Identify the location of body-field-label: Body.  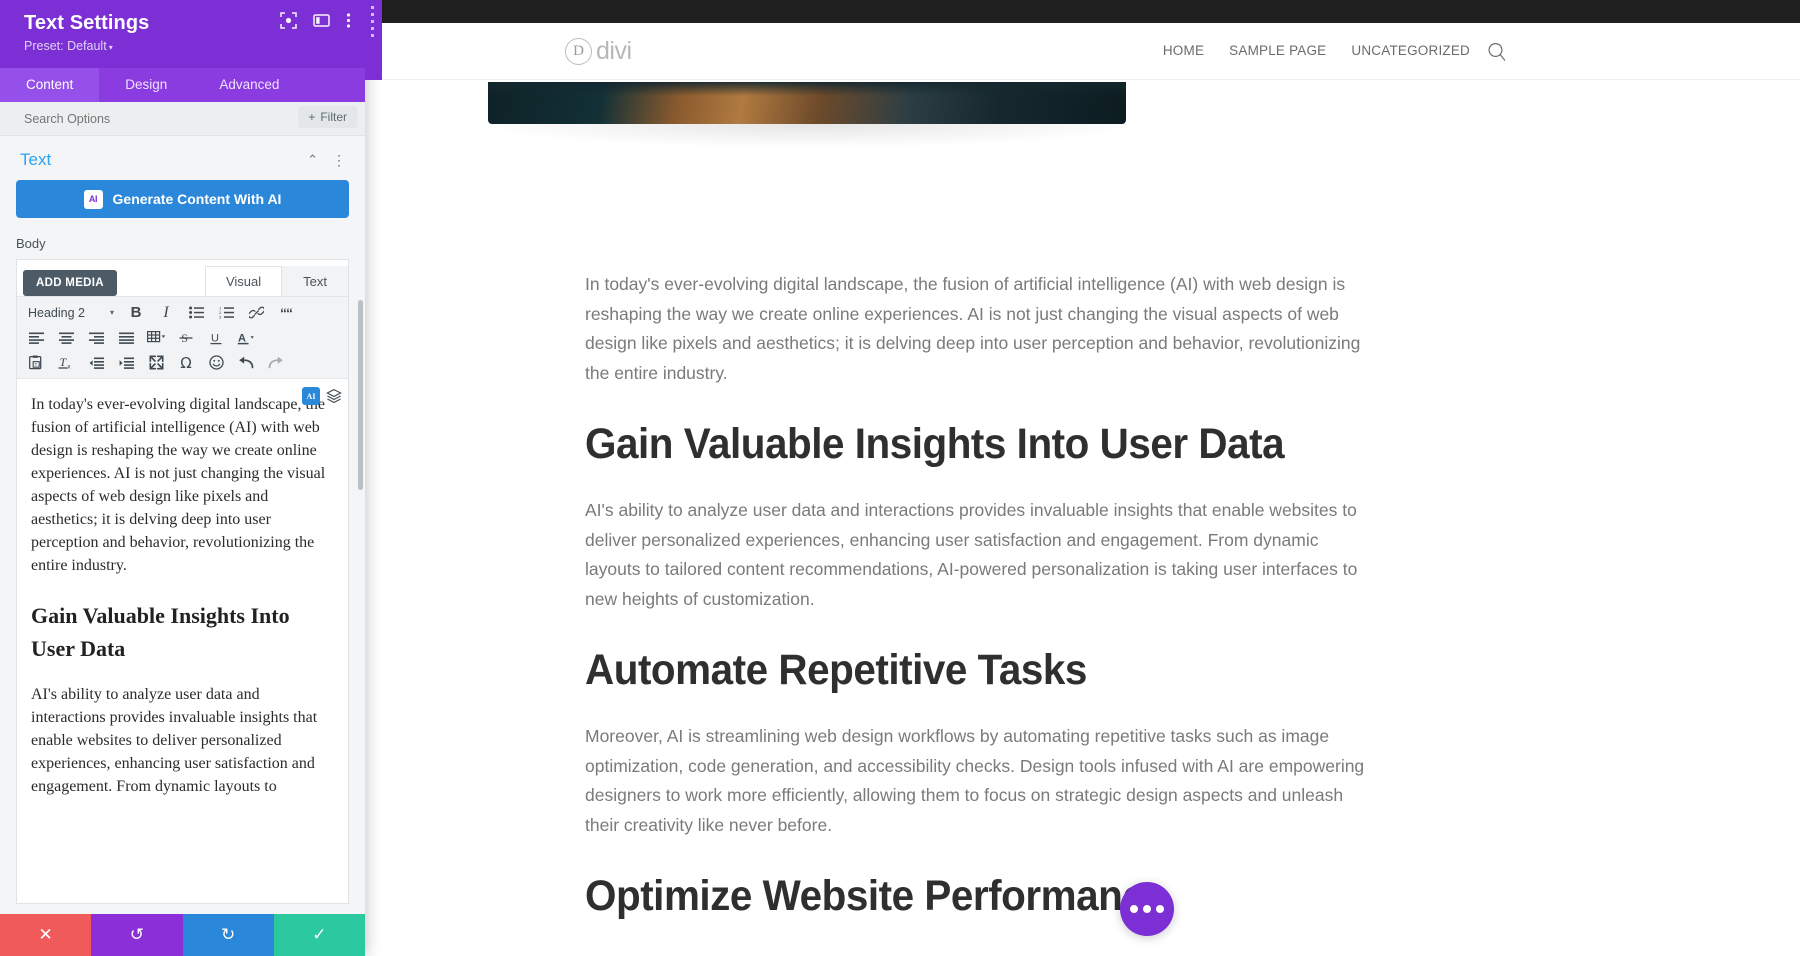
(31, 243).